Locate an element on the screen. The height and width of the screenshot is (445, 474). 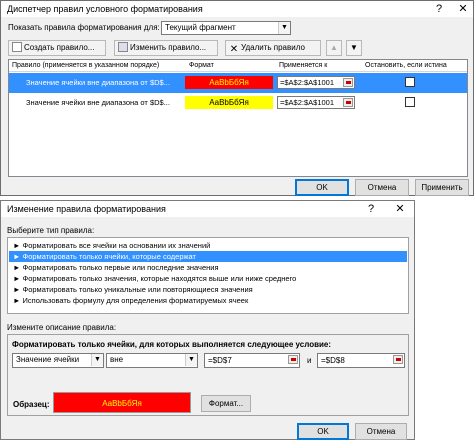
condition-field-select: Значение ячейки ▼ is located at coordinates (58, 360).